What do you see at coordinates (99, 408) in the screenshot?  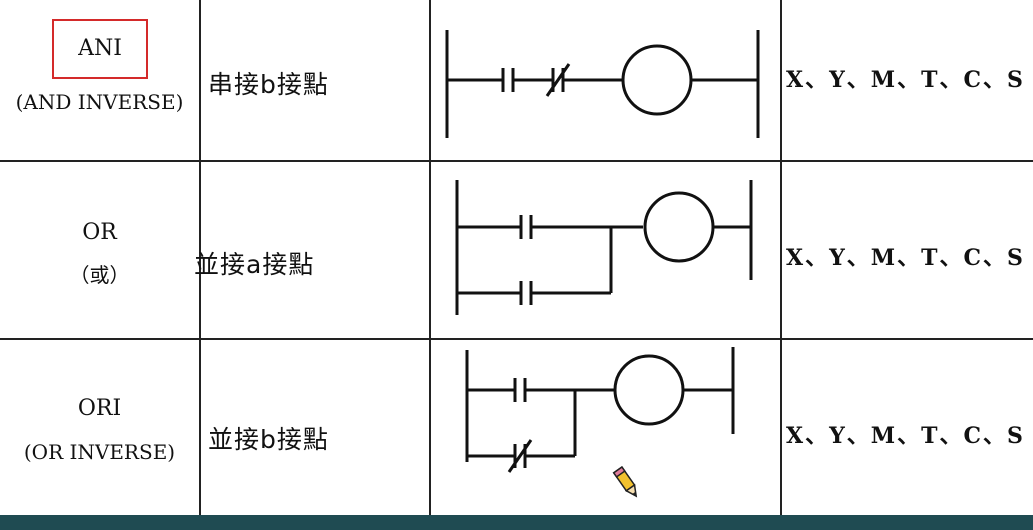 I see `instruction-ori: ORI` at bounding box center [99, 408].